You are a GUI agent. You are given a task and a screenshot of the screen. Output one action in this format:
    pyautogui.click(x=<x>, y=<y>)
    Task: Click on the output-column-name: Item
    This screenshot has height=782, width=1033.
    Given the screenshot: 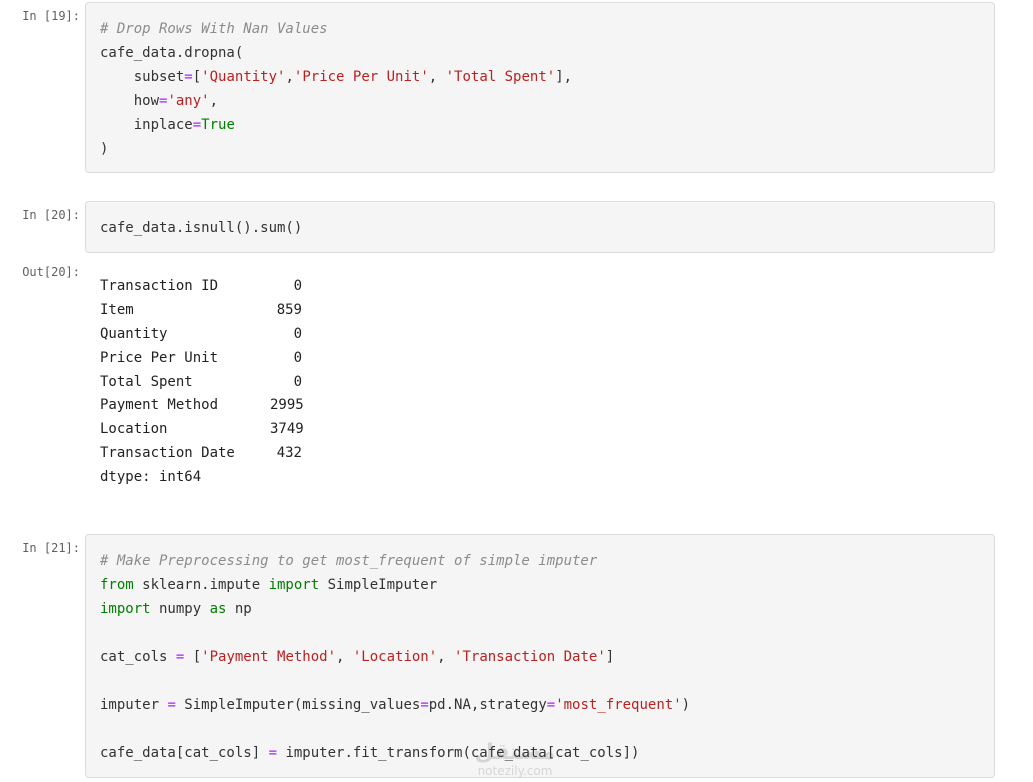 What is the action you would take?
    pyautogui.click(x=117, y=309)
    